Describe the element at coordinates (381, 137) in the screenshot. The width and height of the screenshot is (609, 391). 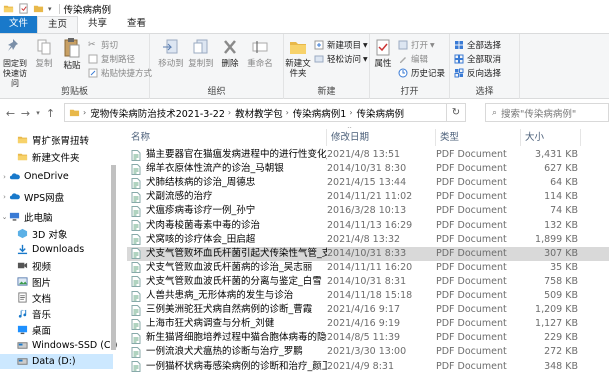
I see `column-header-date: 修改日期` at that location.